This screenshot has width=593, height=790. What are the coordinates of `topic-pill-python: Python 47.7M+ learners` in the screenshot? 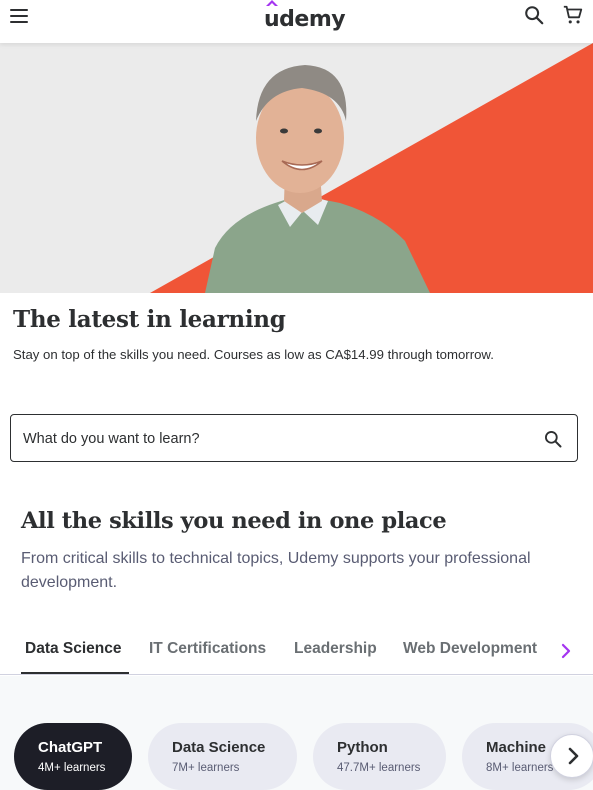 It's located at (379, 756).